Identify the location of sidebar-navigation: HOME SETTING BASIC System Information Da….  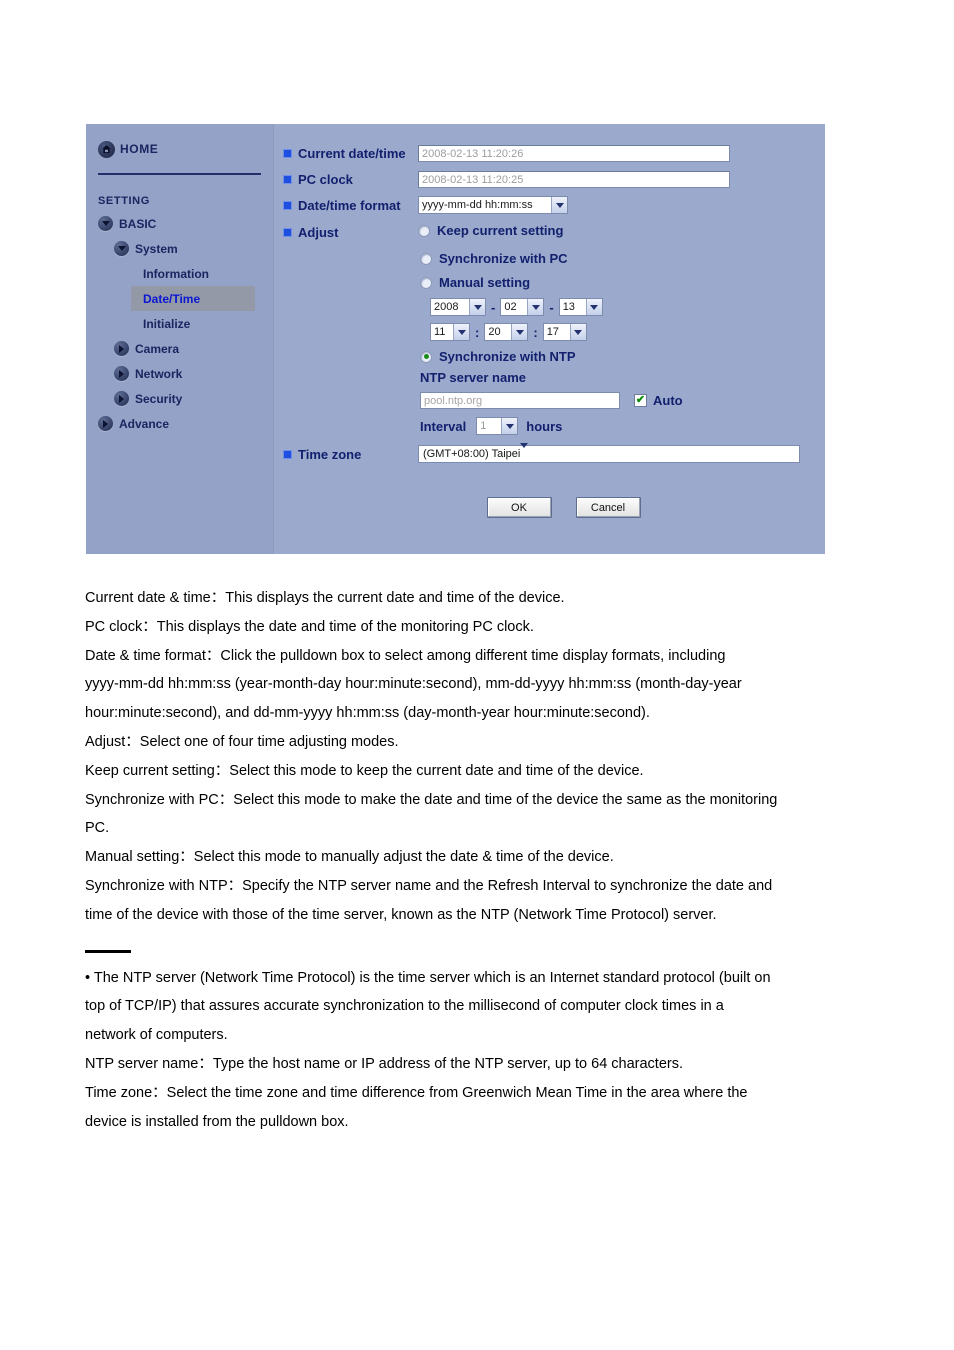
(180, 339).